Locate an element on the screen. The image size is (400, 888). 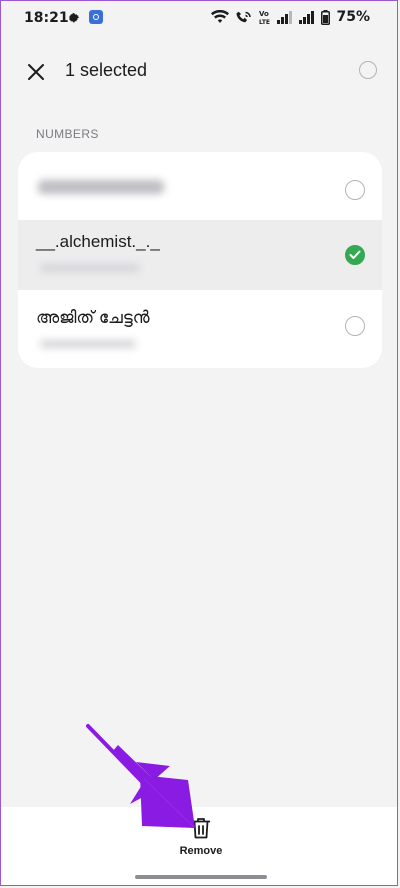
contact-row-selected: __.alchemist._._ is located at coordinates (200, 255).